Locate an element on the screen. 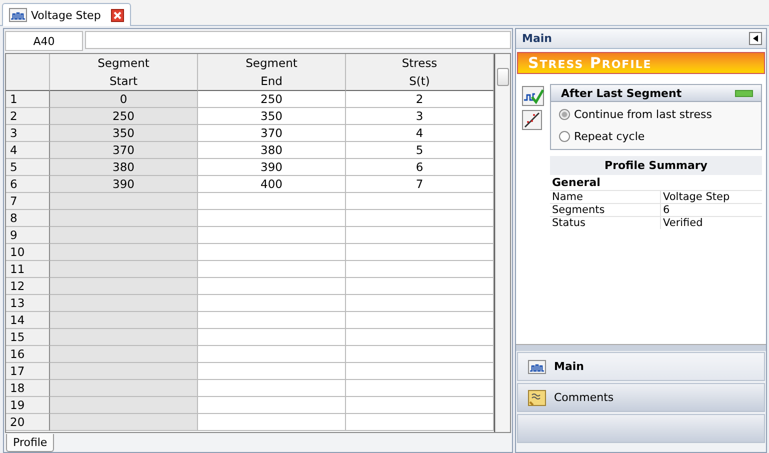  document-tab: Voltage Step is located at coordinates (66, 14).